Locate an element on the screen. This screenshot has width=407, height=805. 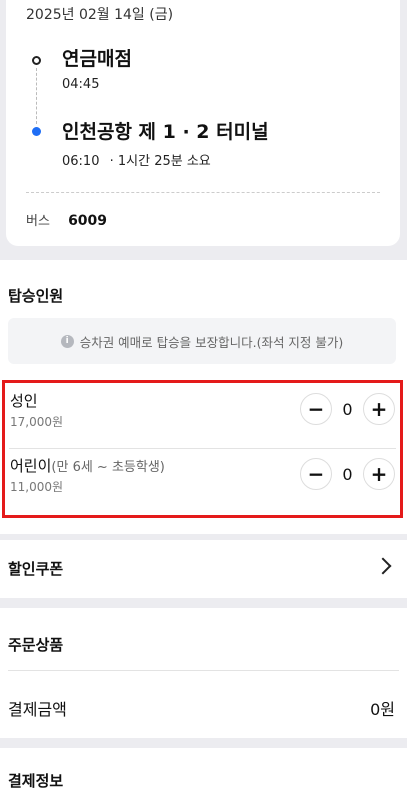
child-row: 어린이(만 6세 ~ 초등학생) 11,000원 − 0 + is located at coordinates (202, 482).